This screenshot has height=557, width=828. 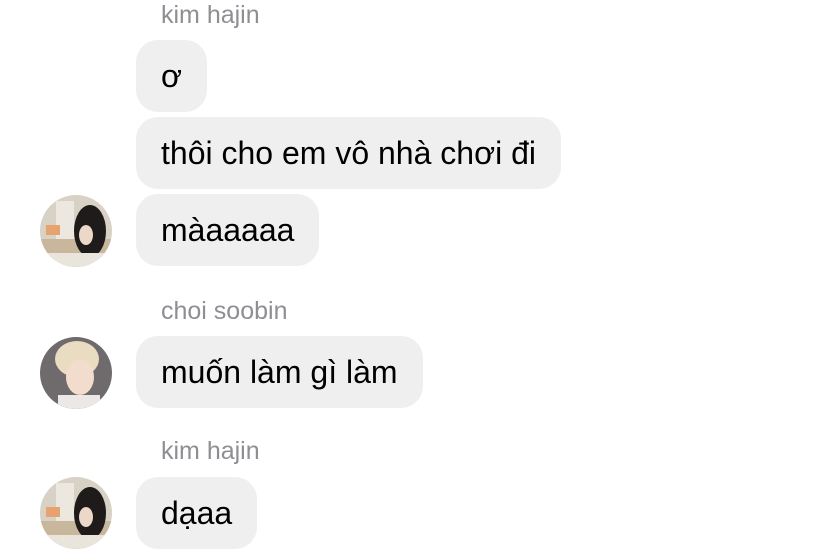 I want to click on message-bubble: thôi cho em vô nhà chơi đi, so click(x=348, y=153).